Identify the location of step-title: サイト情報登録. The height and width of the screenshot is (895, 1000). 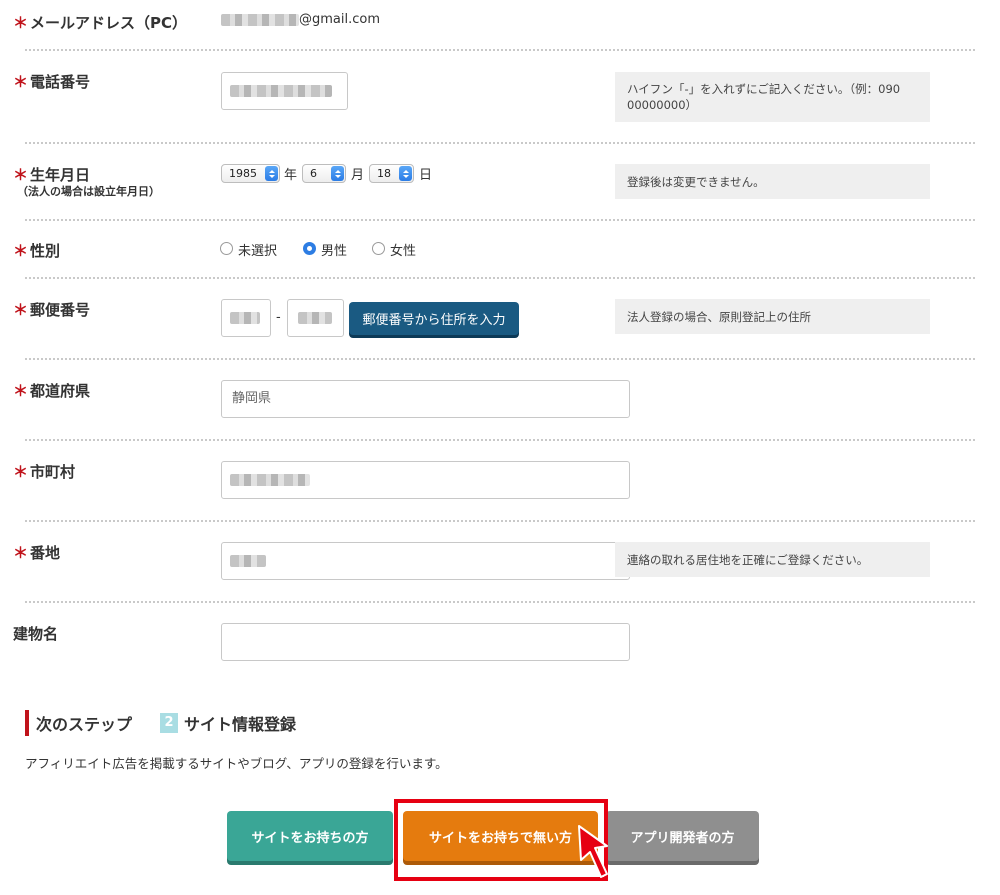
(240, 724).